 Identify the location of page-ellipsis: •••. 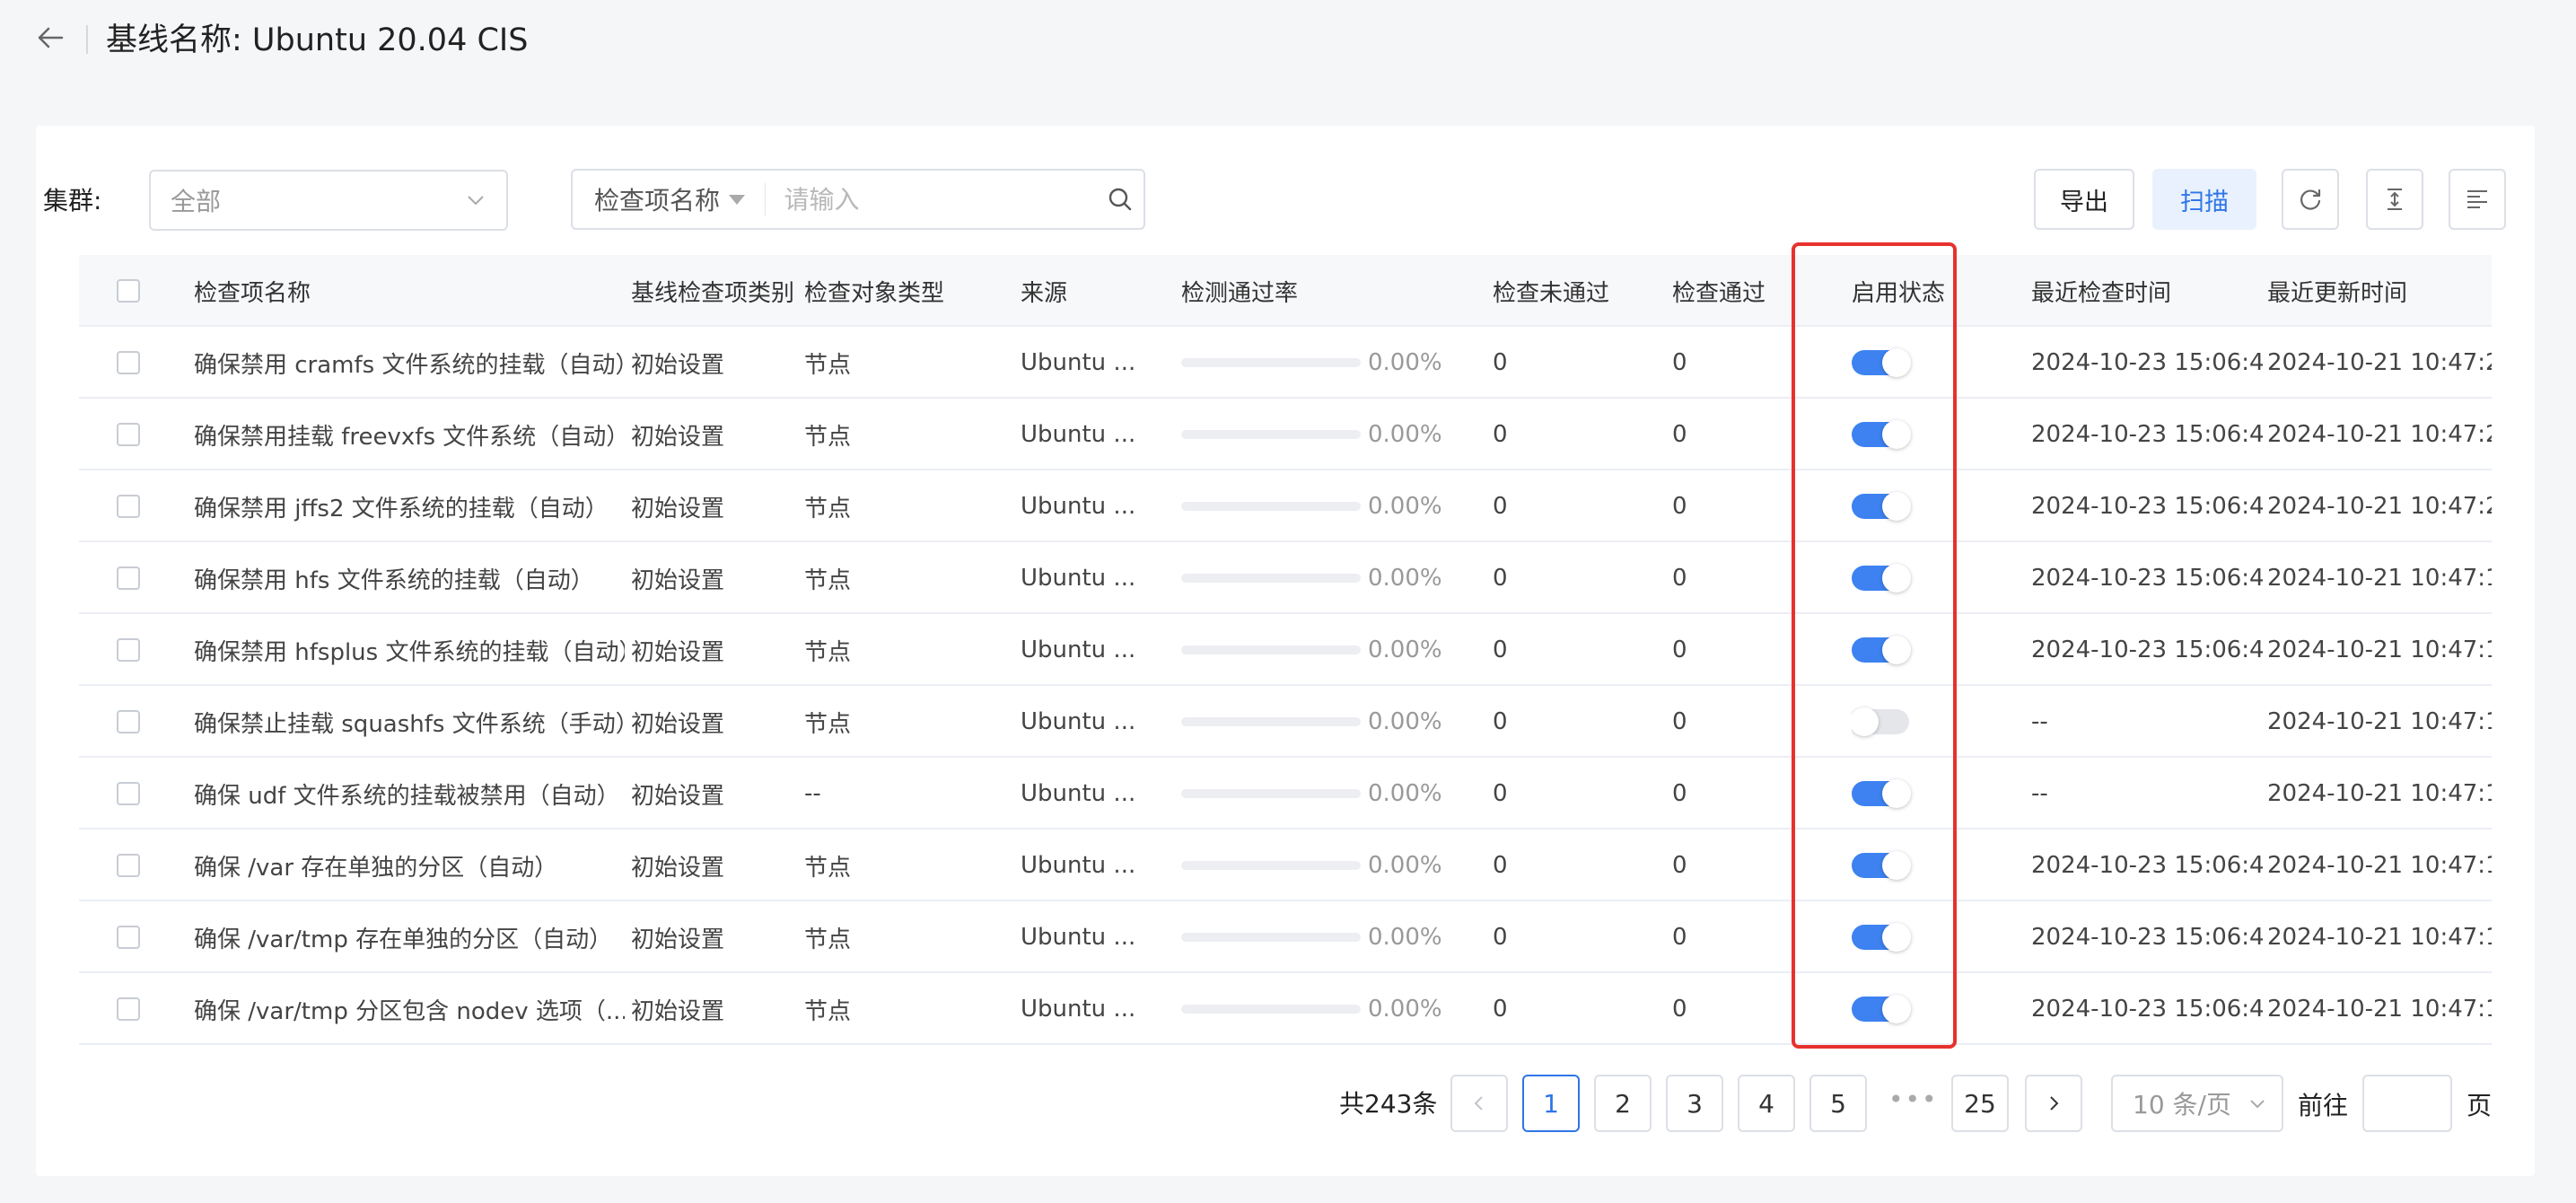
(1913, 1099).